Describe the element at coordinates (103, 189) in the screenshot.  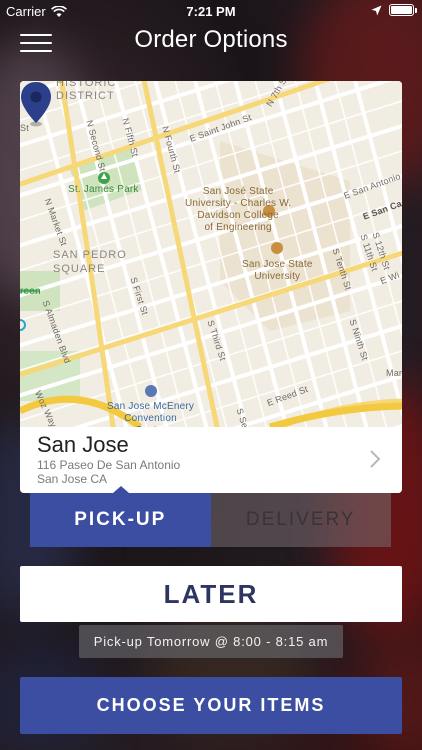
I see `map-label-st-james-park: St. James Park` at that location.